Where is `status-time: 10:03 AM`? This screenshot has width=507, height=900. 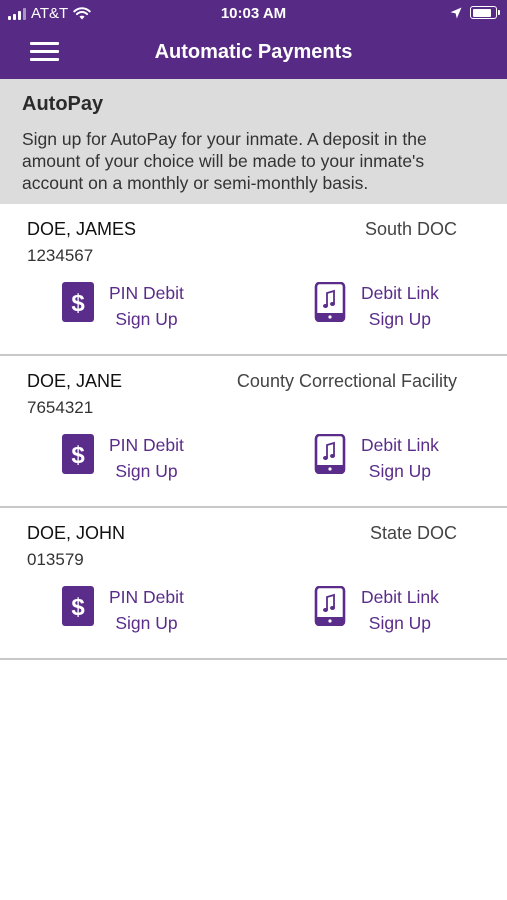
status-time: 10:03 AM is located at coordinates (253, 13).